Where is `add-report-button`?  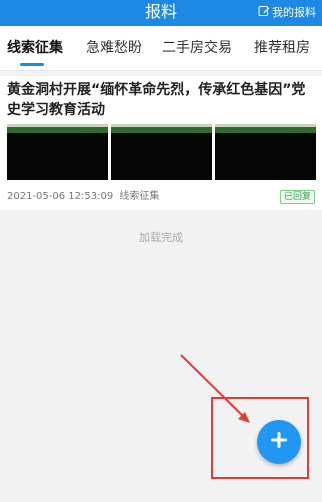 add-report-button is located at coordinates (279, 442).